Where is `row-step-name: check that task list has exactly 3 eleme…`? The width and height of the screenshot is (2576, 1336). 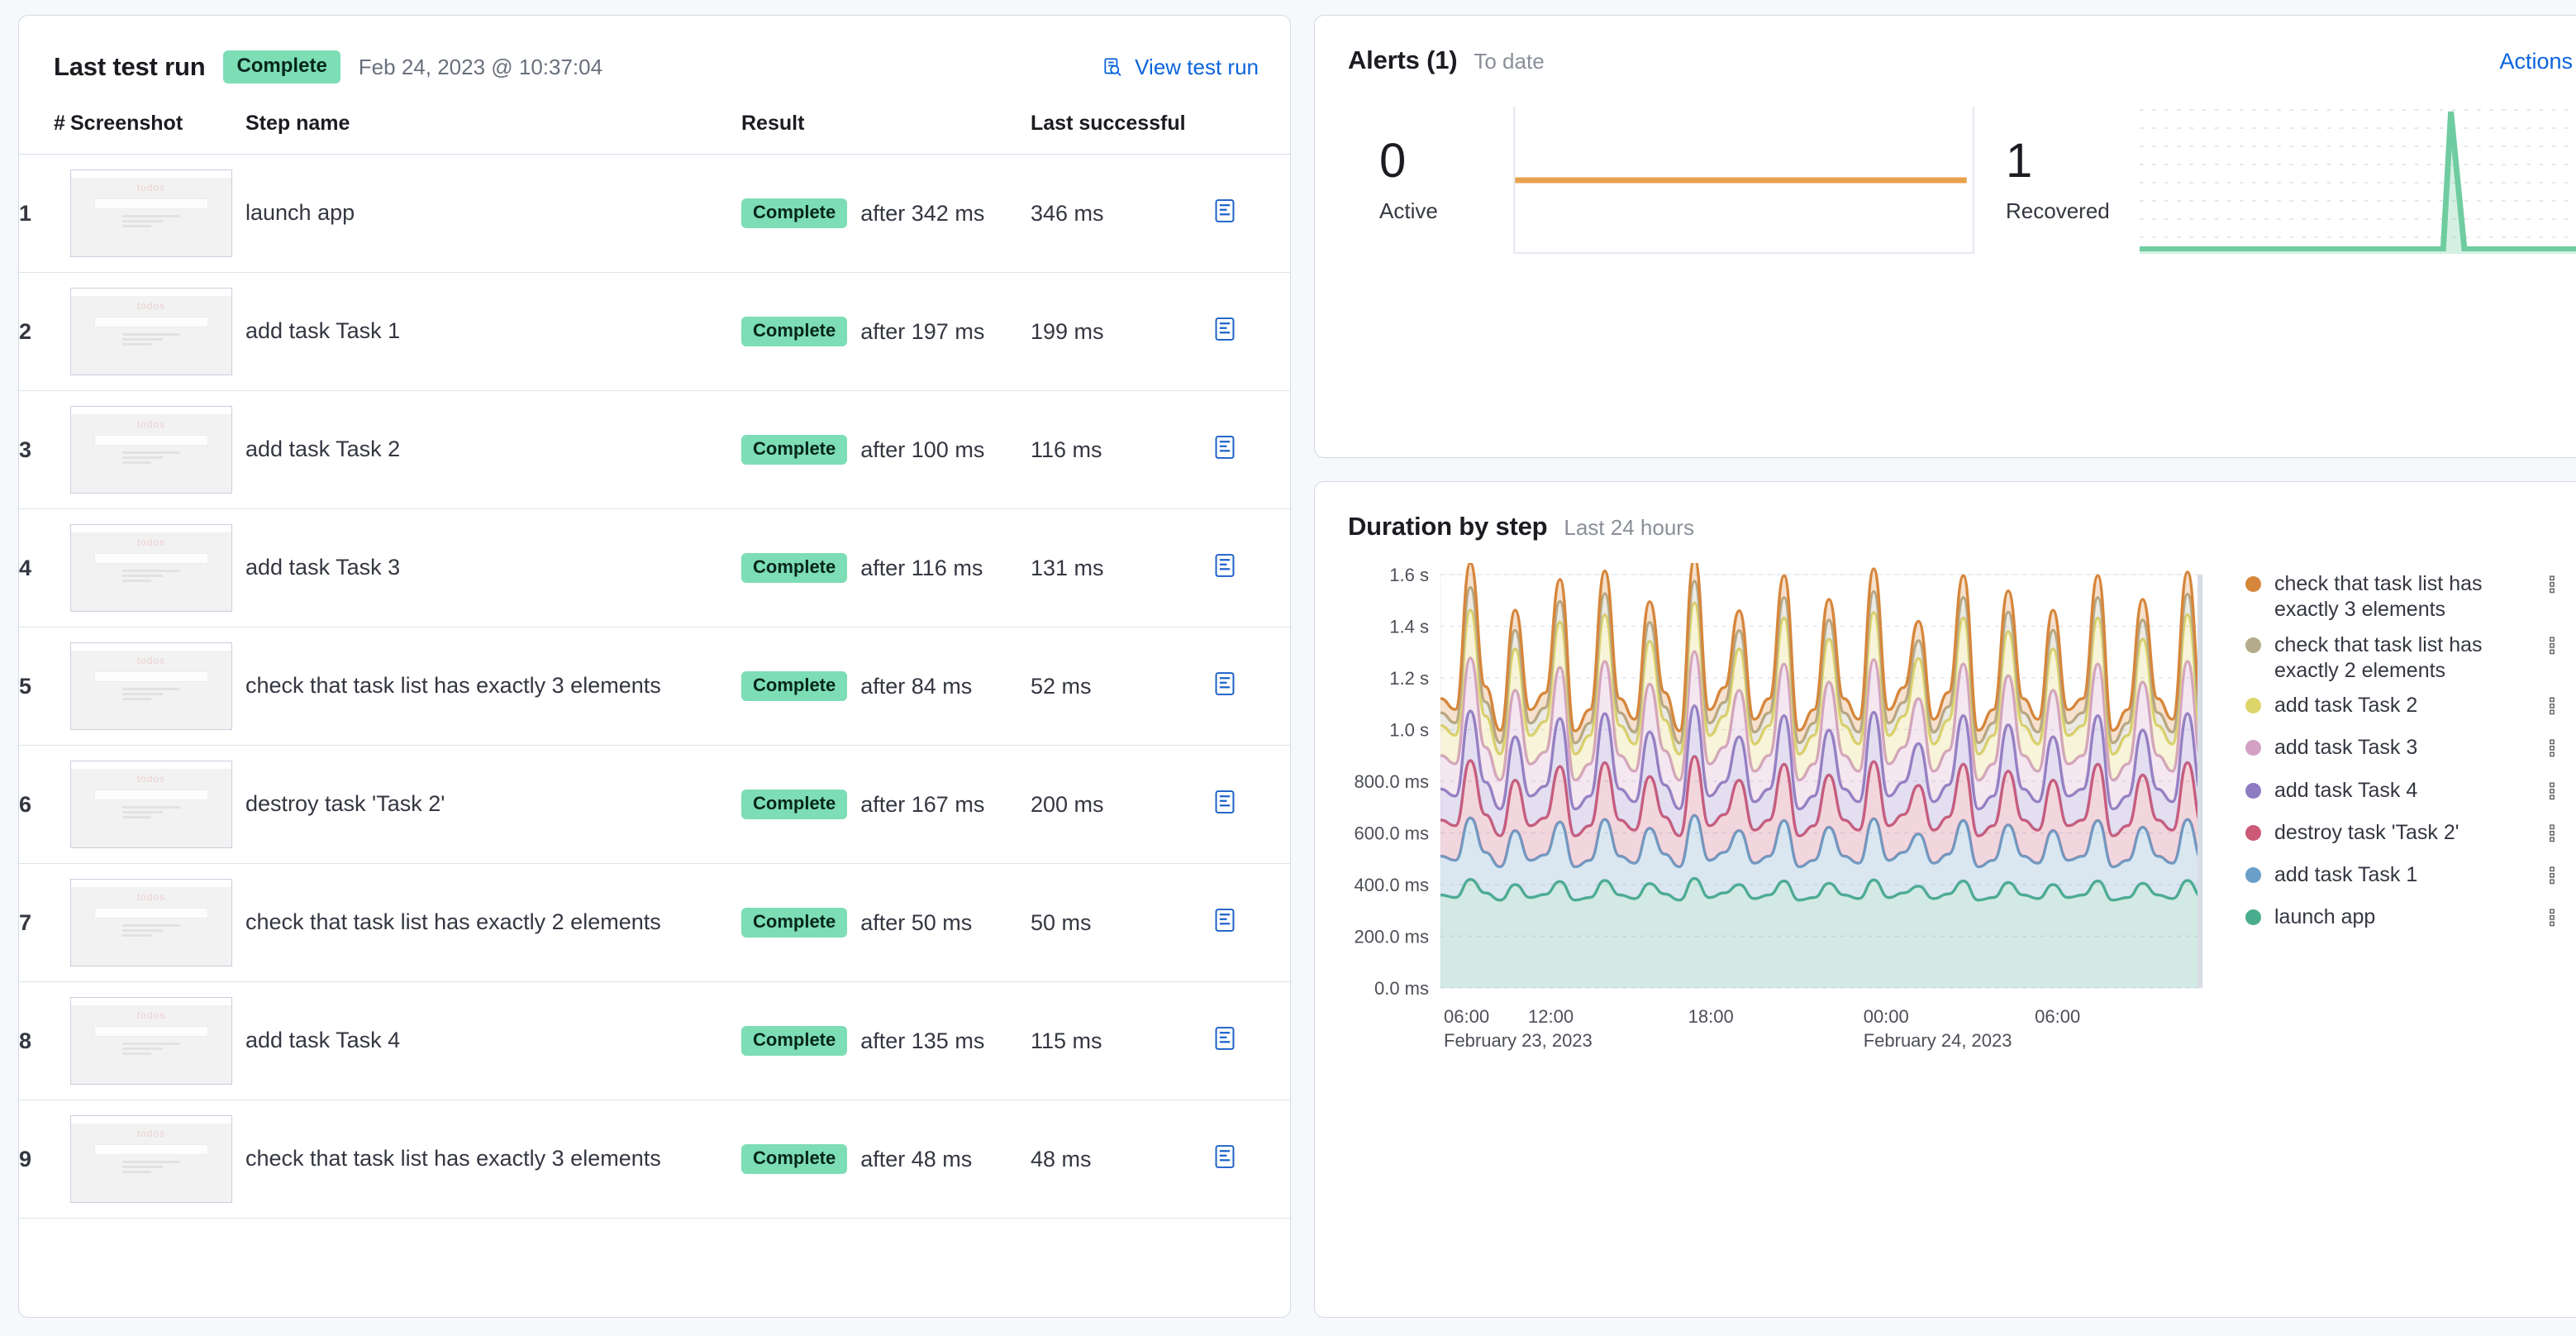 row-step-name: check that task list has exactly 3 eleme… is located at coordinates (493, 1159).